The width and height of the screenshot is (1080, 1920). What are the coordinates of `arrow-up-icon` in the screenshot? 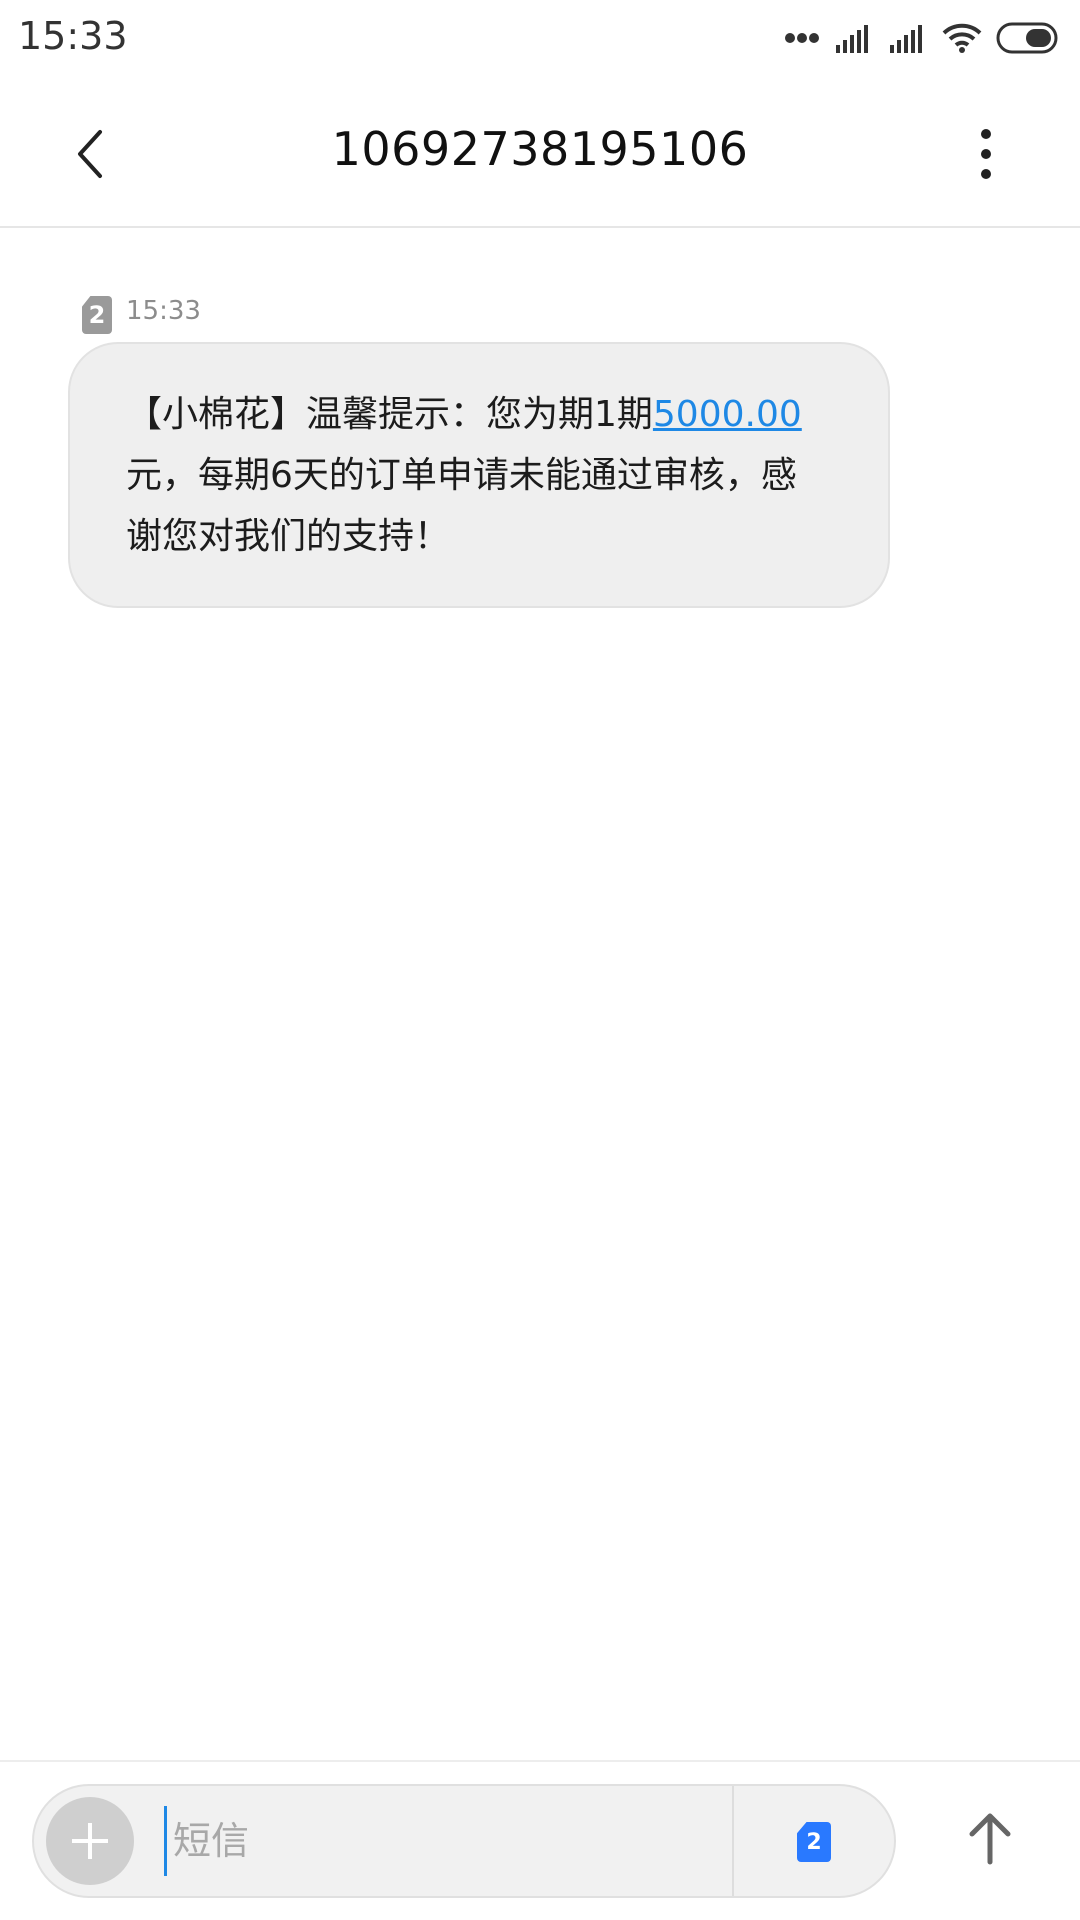 It's located at (990, 1839).